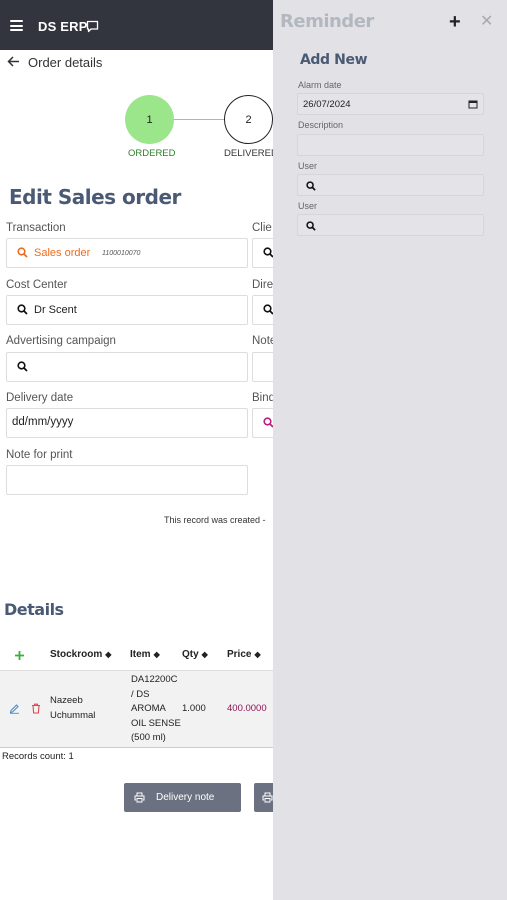  What do you see at coordinates (76, 654) in the screenshot?
I see `column-label: Stockroom` at bounding box center [76, 654].